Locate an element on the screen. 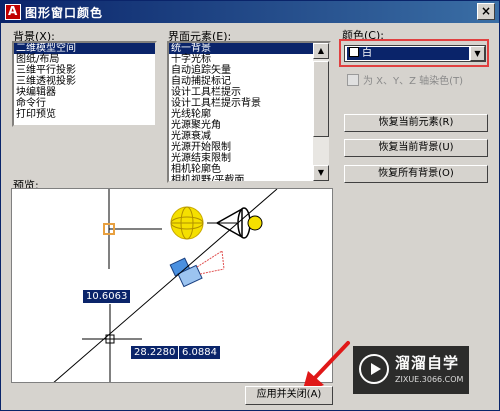  list-item: 统一背景 is located at coordinates (249, 48).